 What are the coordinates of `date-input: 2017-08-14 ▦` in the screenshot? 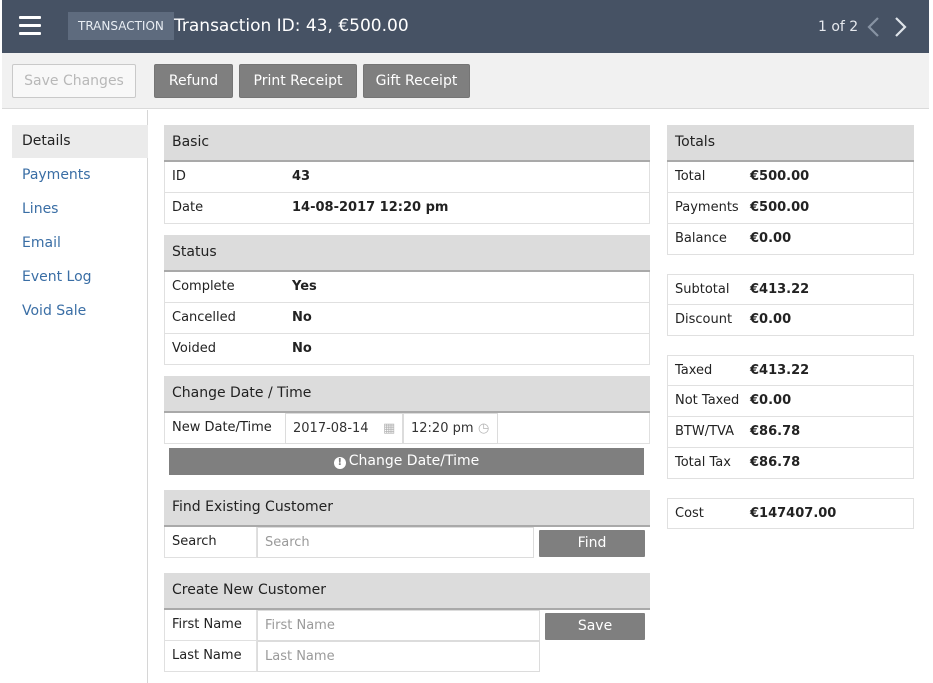 It's located at (344, 428).